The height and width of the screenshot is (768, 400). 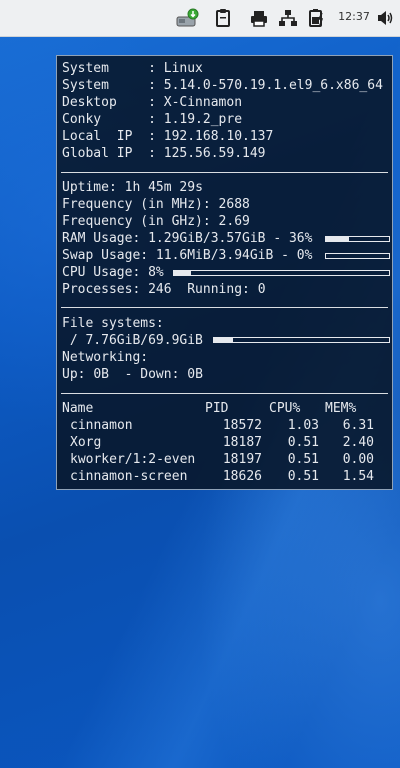 What do you see at coordinates (113, 153) in the screenshot?
I see `global-ip-label: Global IP :` at bounding box center [113, 153].